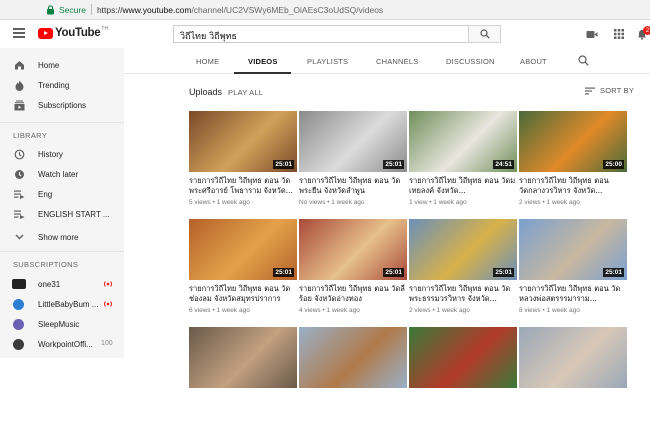 This screenshot has height=427, width=650. Describe the element at coordinates (320, 34) in the screenshot. I see `search-input: วิถีไทย วิถีพุทธ` at that location.